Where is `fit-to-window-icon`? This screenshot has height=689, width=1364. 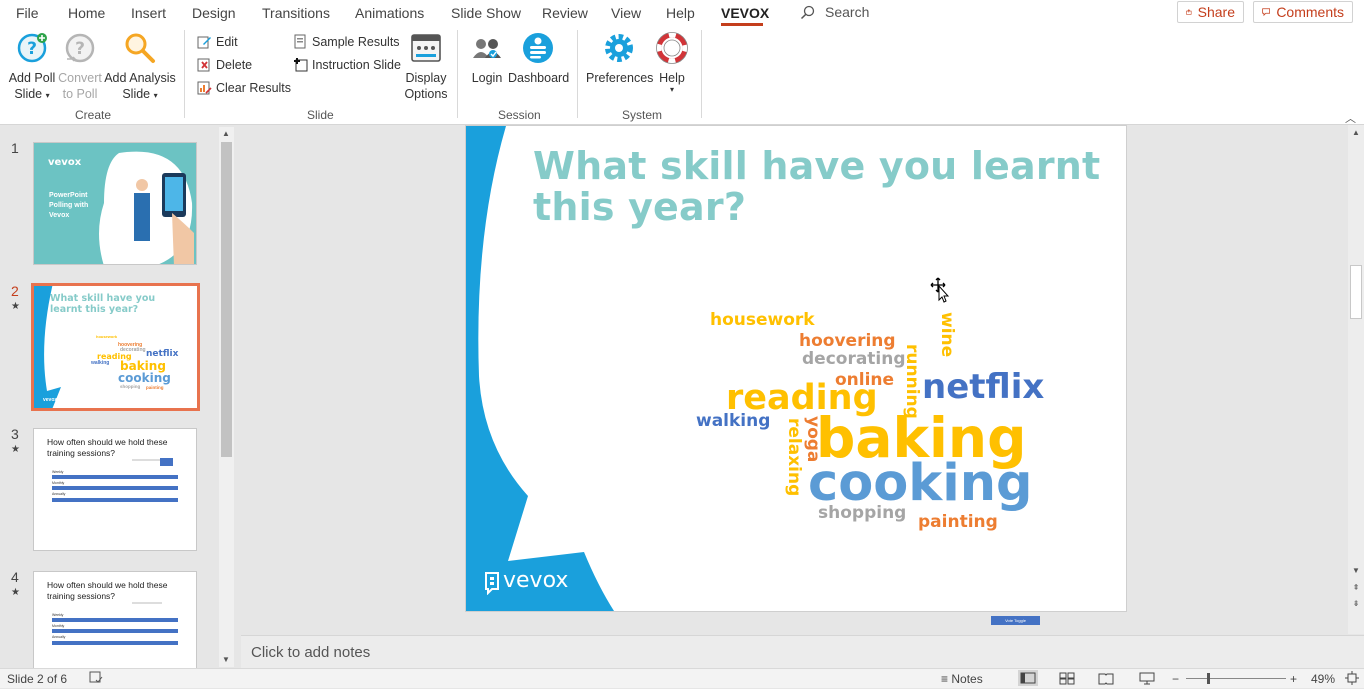
fit-to-window-icon is located at coordinates (1352, 679).